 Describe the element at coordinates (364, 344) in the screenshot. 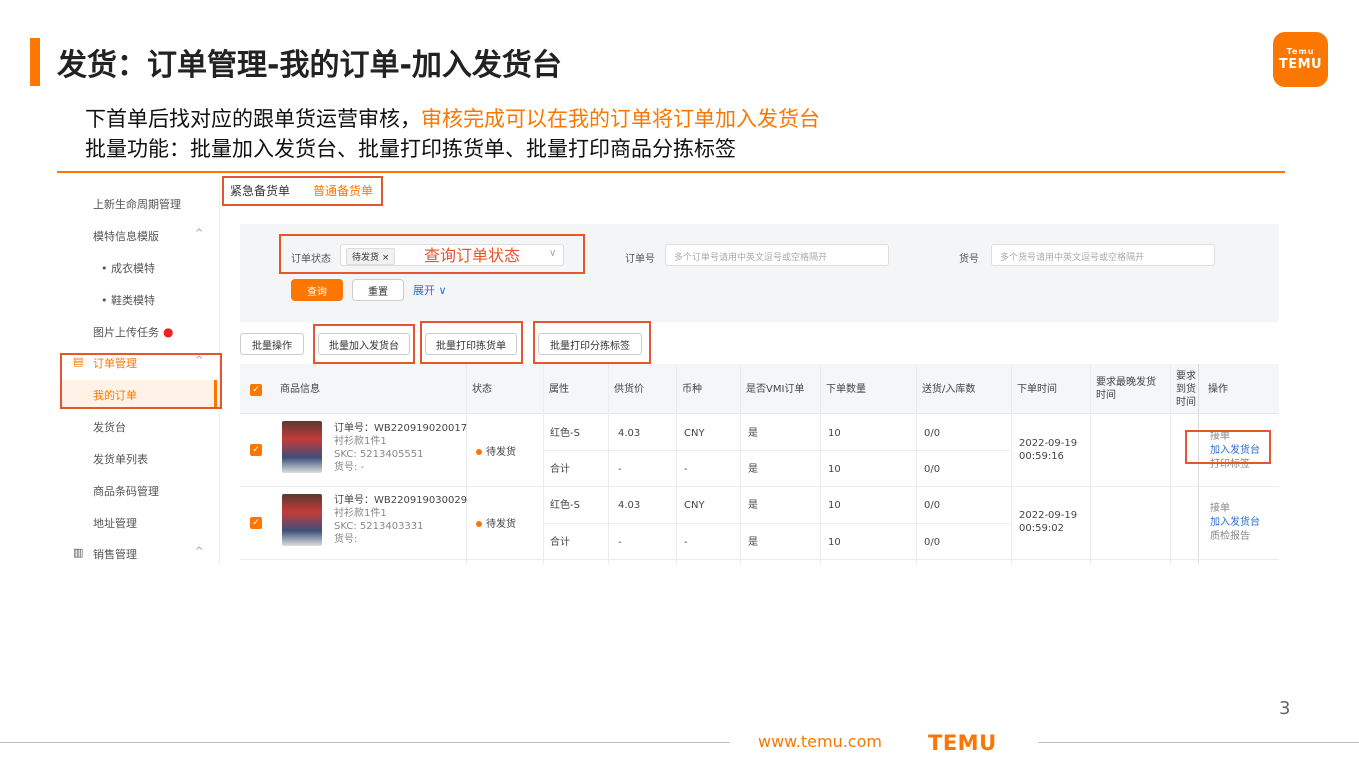

I see `highlight-box-add-station` at that location.